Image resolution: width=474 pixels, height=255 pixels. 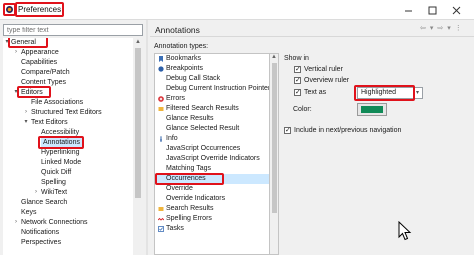 I want to click on include-navigation-label: Include in next/previous navigation, so click(x=348, y=130).